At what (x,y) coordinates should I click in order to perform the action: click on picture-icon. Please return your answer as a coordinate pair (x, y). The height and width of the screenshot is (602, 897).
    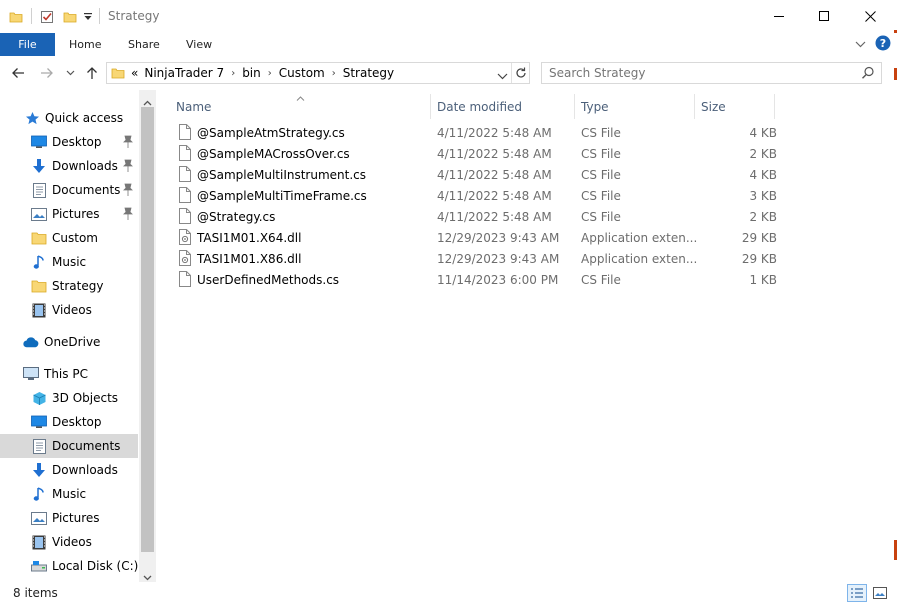
    Looking at the image, I should click on (39, 518).